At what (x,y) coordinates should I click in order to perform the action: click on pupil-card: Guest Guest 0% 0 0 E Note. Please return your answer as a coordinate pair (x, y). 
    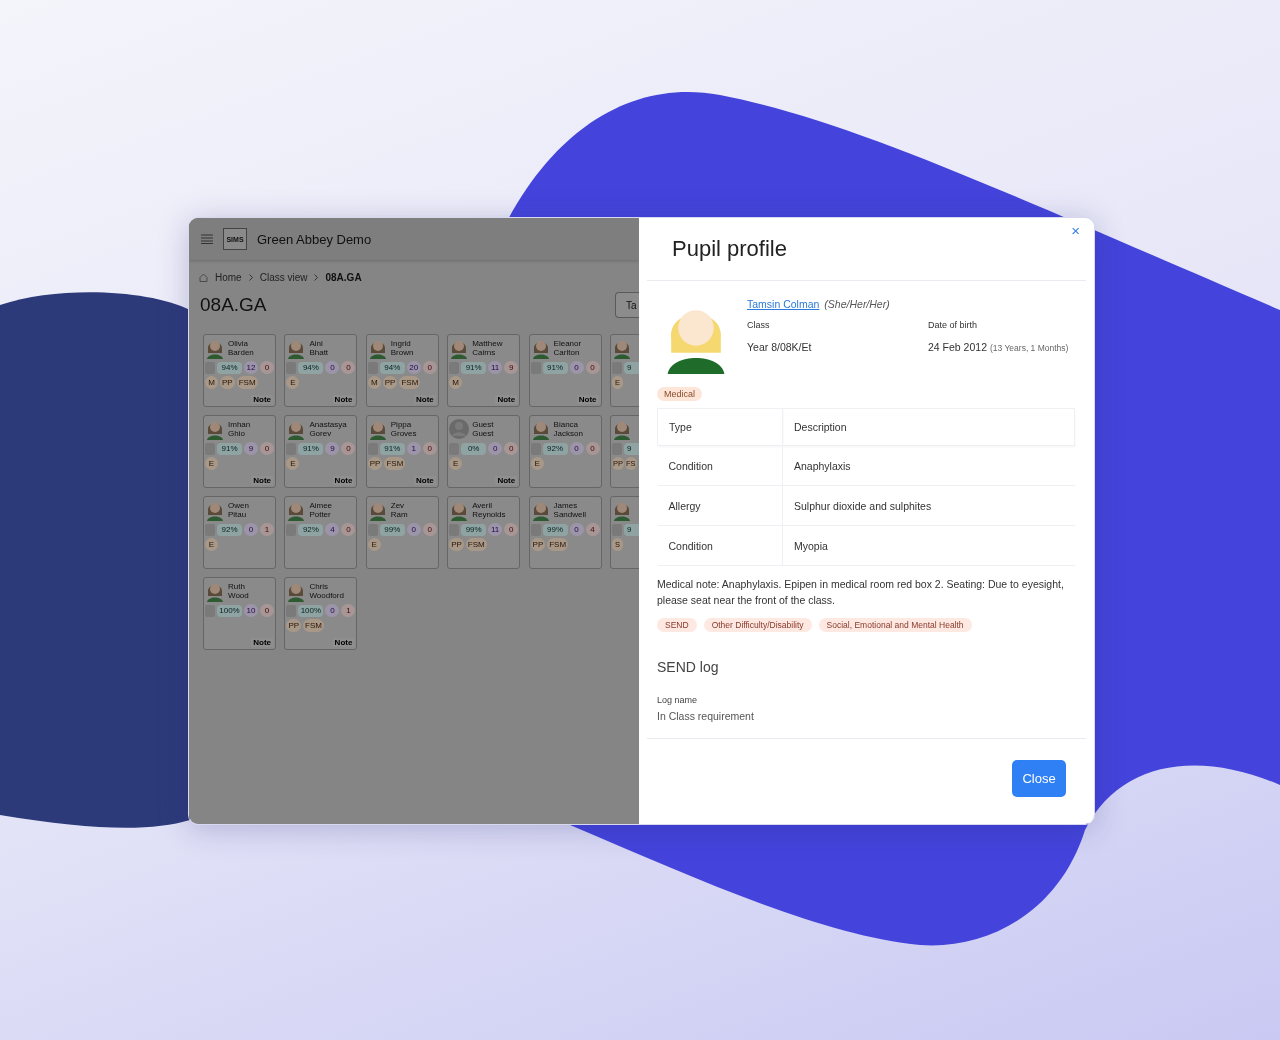
    Looking at the image, I should click on (484, 451).